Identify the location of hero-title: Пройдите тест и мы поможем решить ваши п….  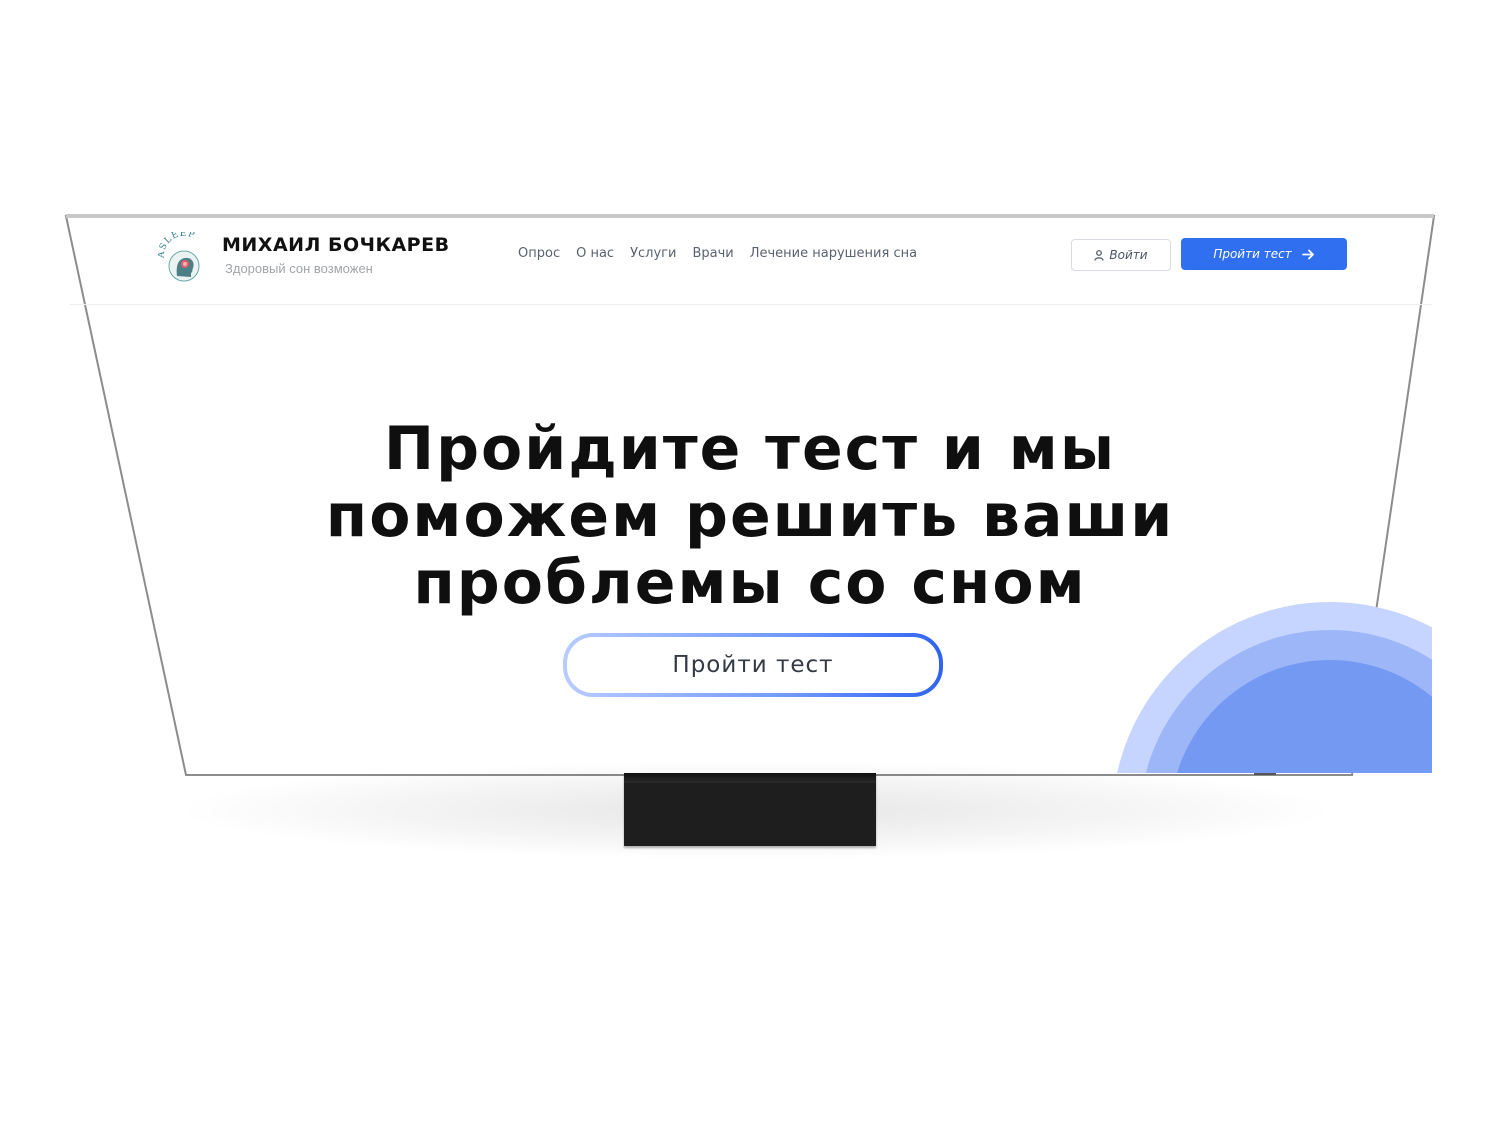
(750, 516).